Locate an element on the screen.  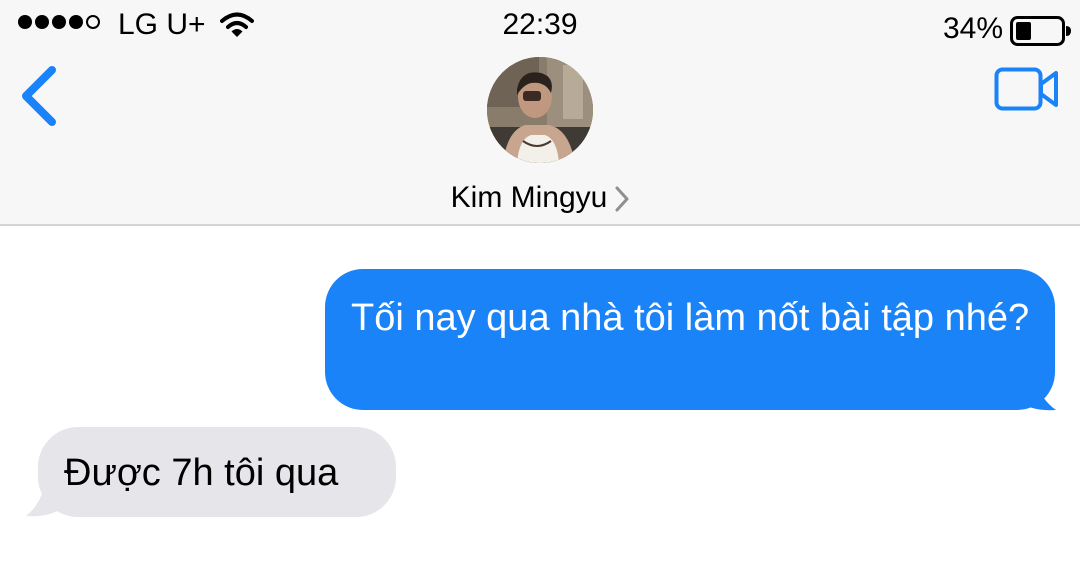
chevron-right-icon is located at coordinates (622, 199).